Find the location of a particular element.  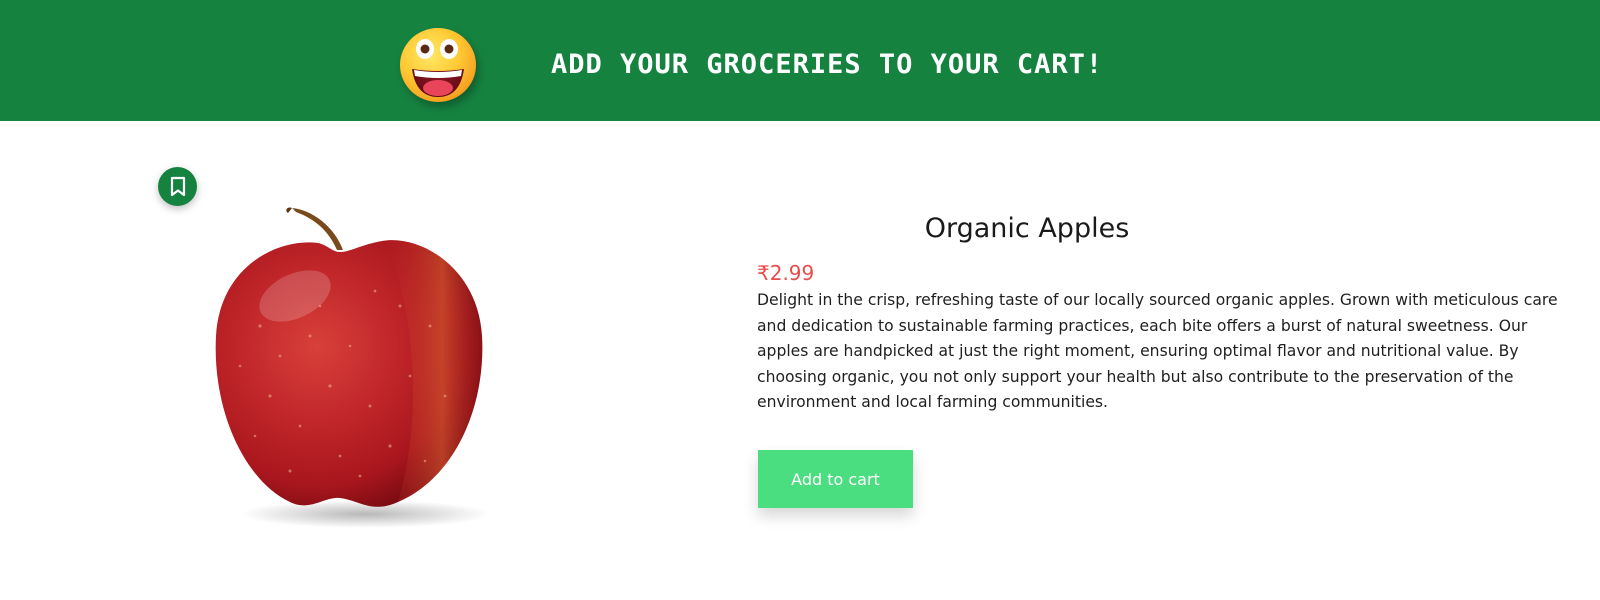

grinning-face-emoji-icon is located at coordinates (438, 65).